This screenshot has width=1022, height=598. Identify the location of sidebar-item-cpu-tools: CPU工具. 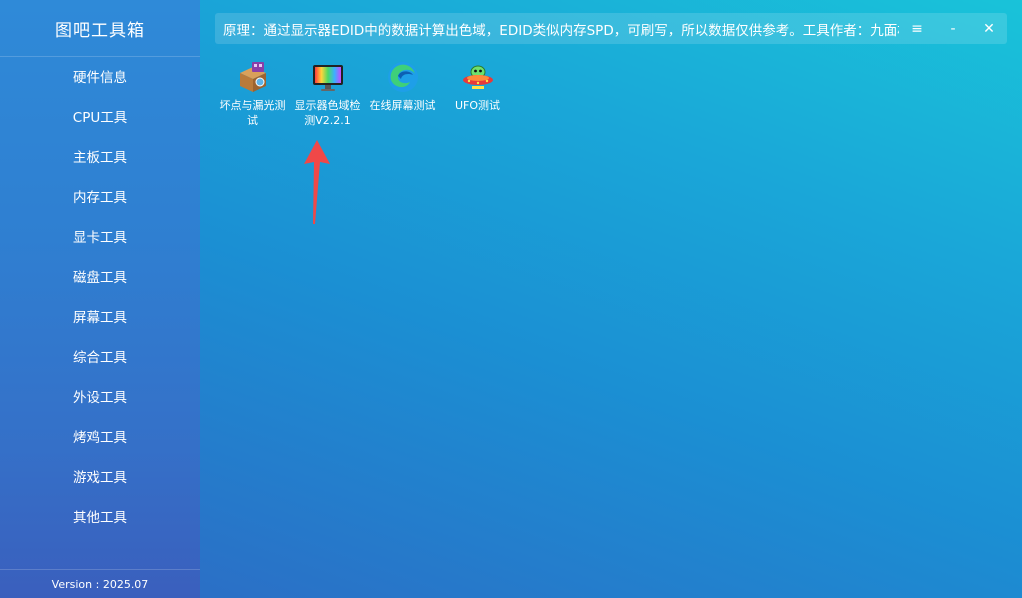
(100, 116).